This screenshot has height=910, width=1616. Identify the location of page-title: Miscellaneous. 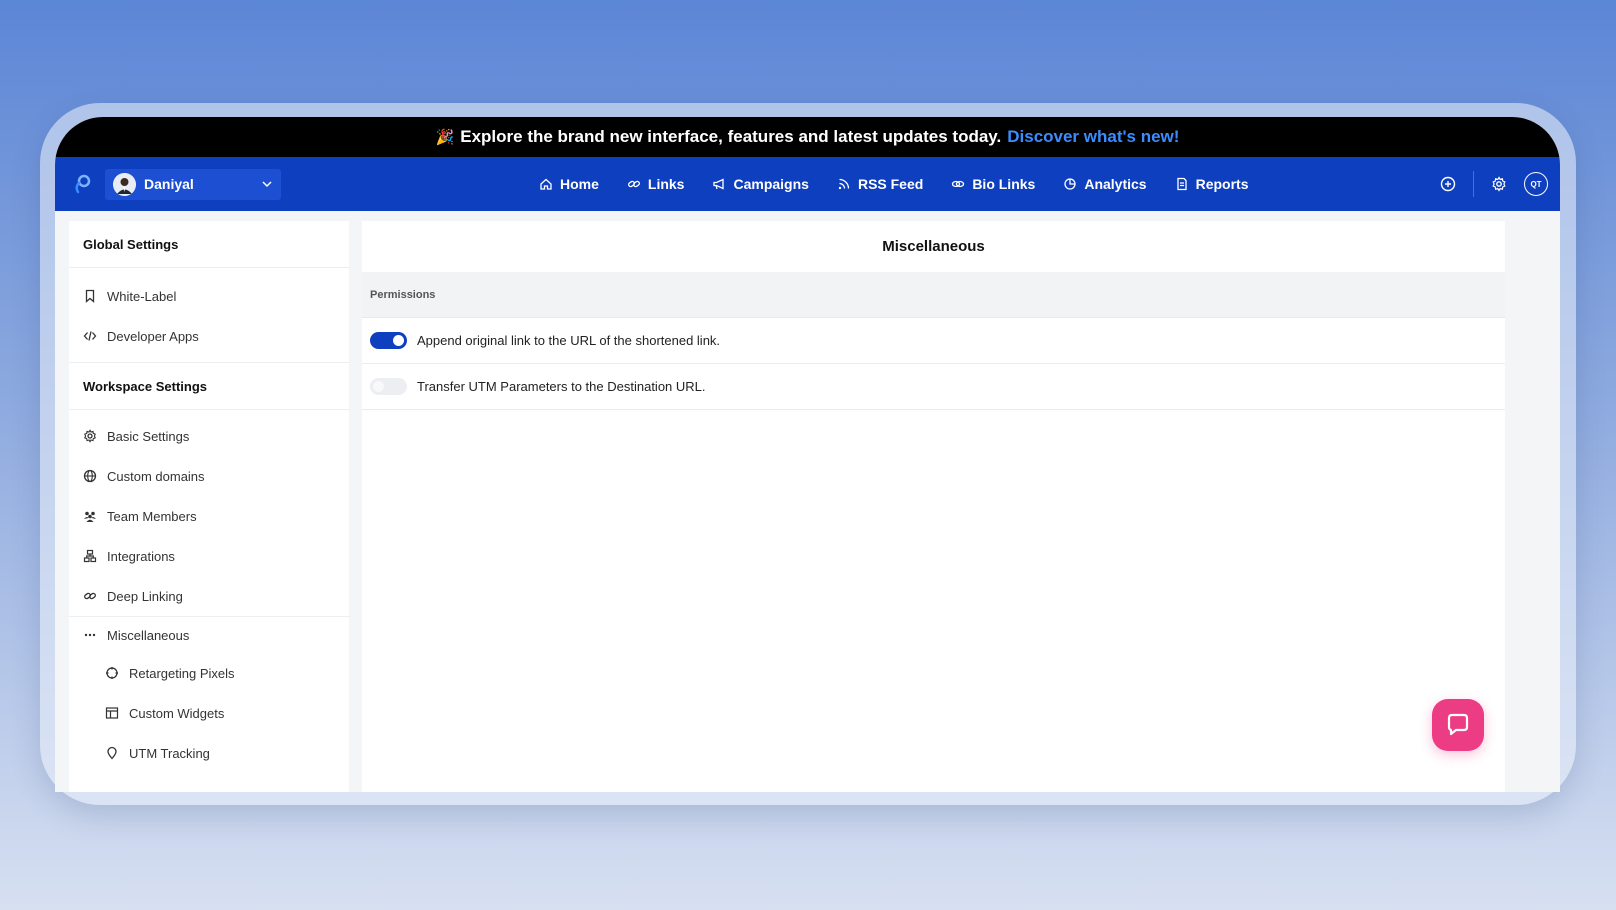
(933, 246).